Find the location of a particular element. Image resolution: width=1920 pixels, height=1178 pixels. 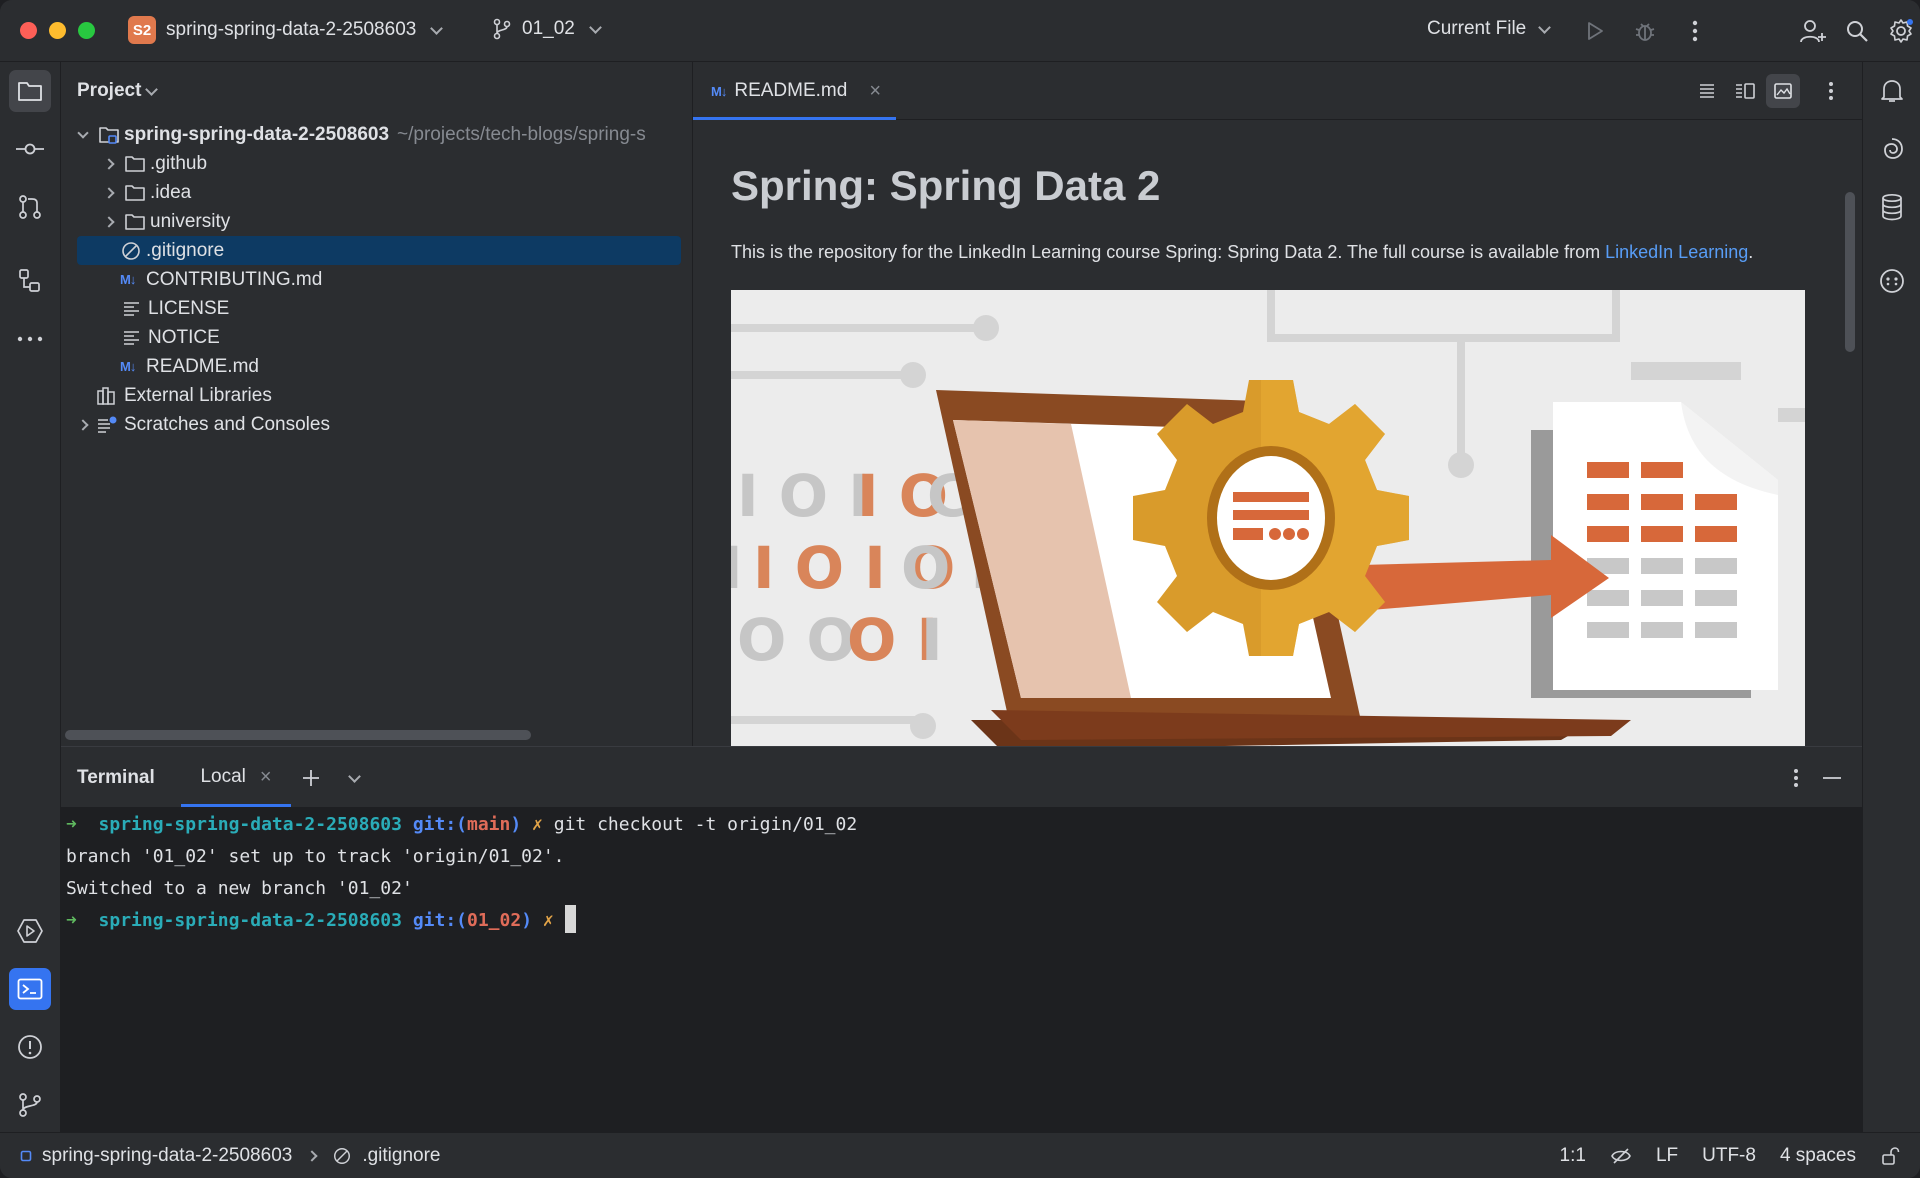

preview-paragraph-end: . is located at coordinates (1751, 252).